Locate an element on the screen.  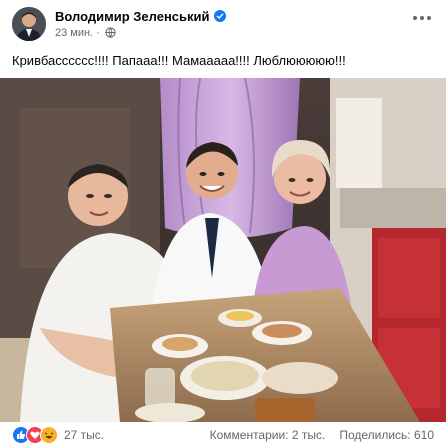
author-avatar is located at coordinates (29, 24).